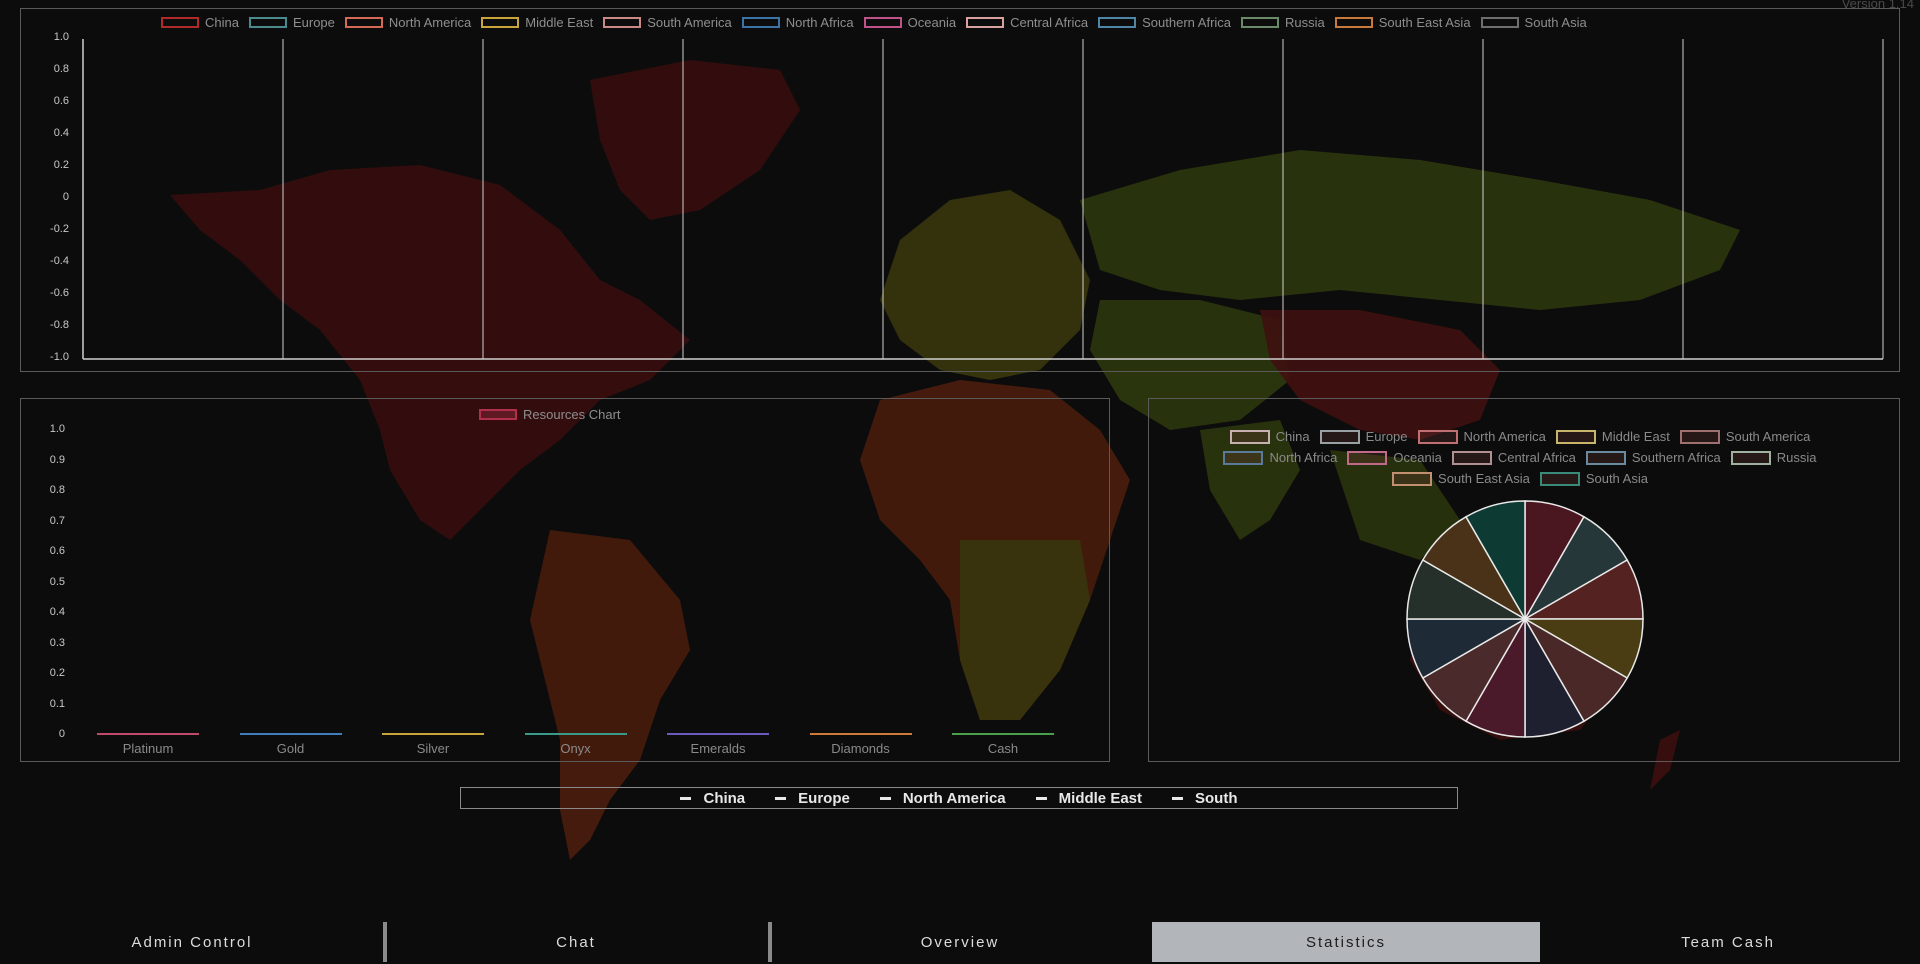  Describe the element at coordinates (954, 798) in the screenshot. I see `region-label: North America` at that location.